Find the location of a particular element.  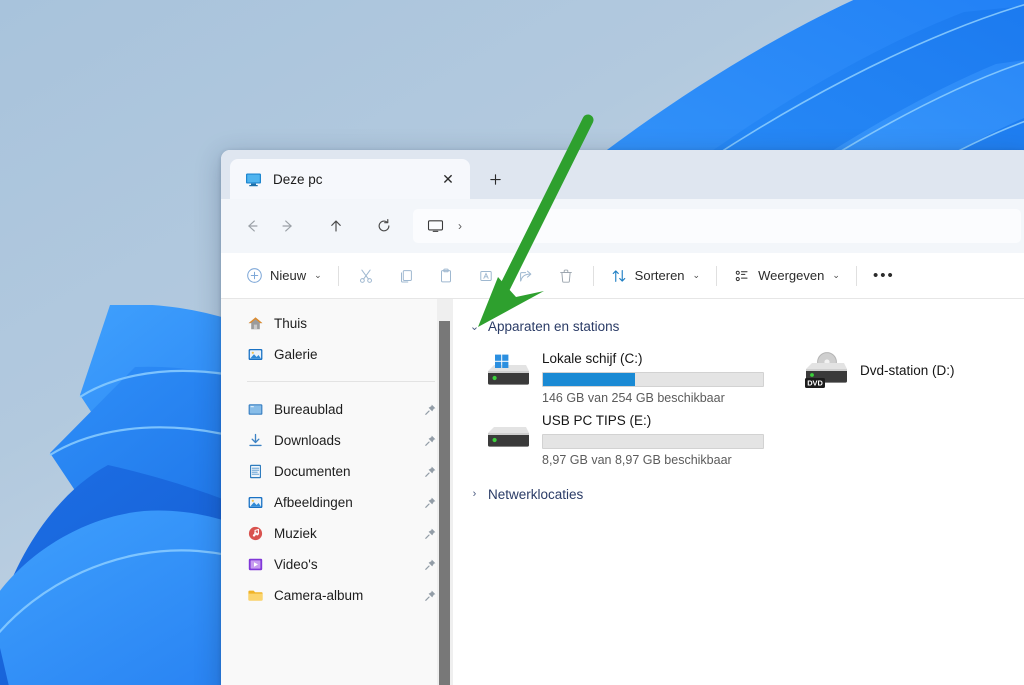

drive-column-right: DVD Dvd-station (D:) is located at coordinates (894, 409).